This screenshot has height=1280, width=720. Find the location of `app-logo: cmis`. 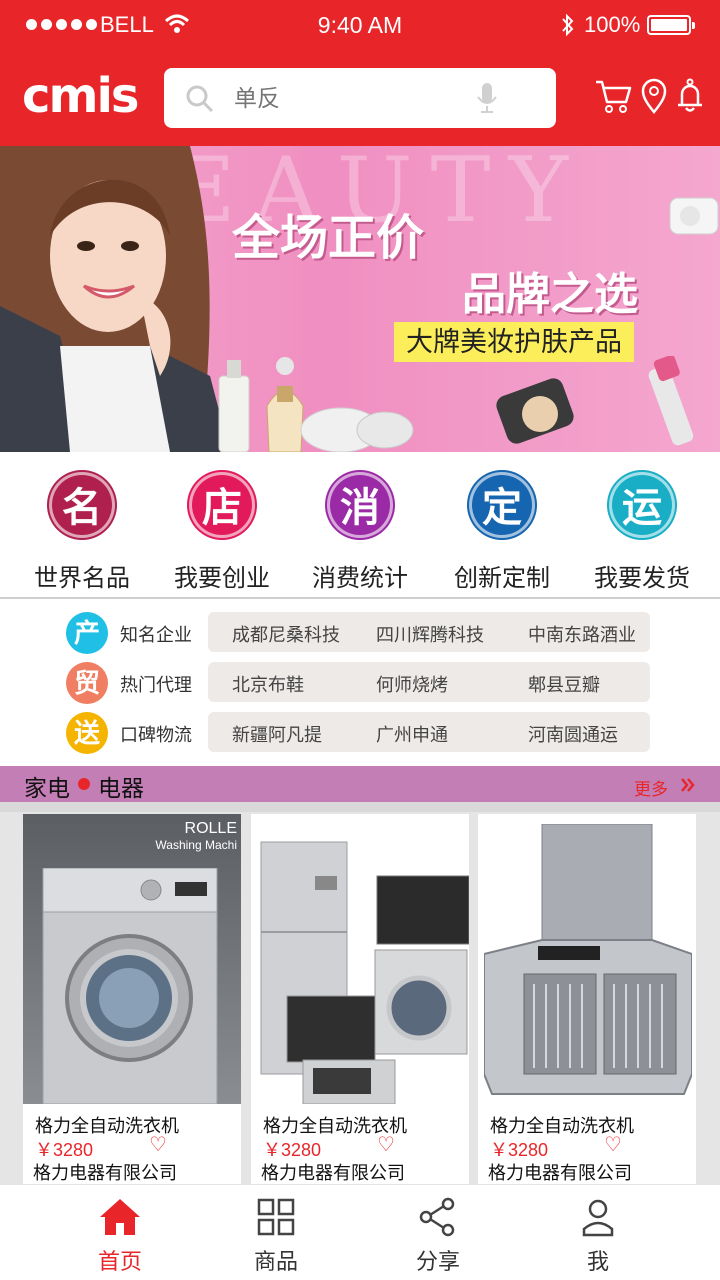

app-logo: cmis is located at coordinates (80, 96).